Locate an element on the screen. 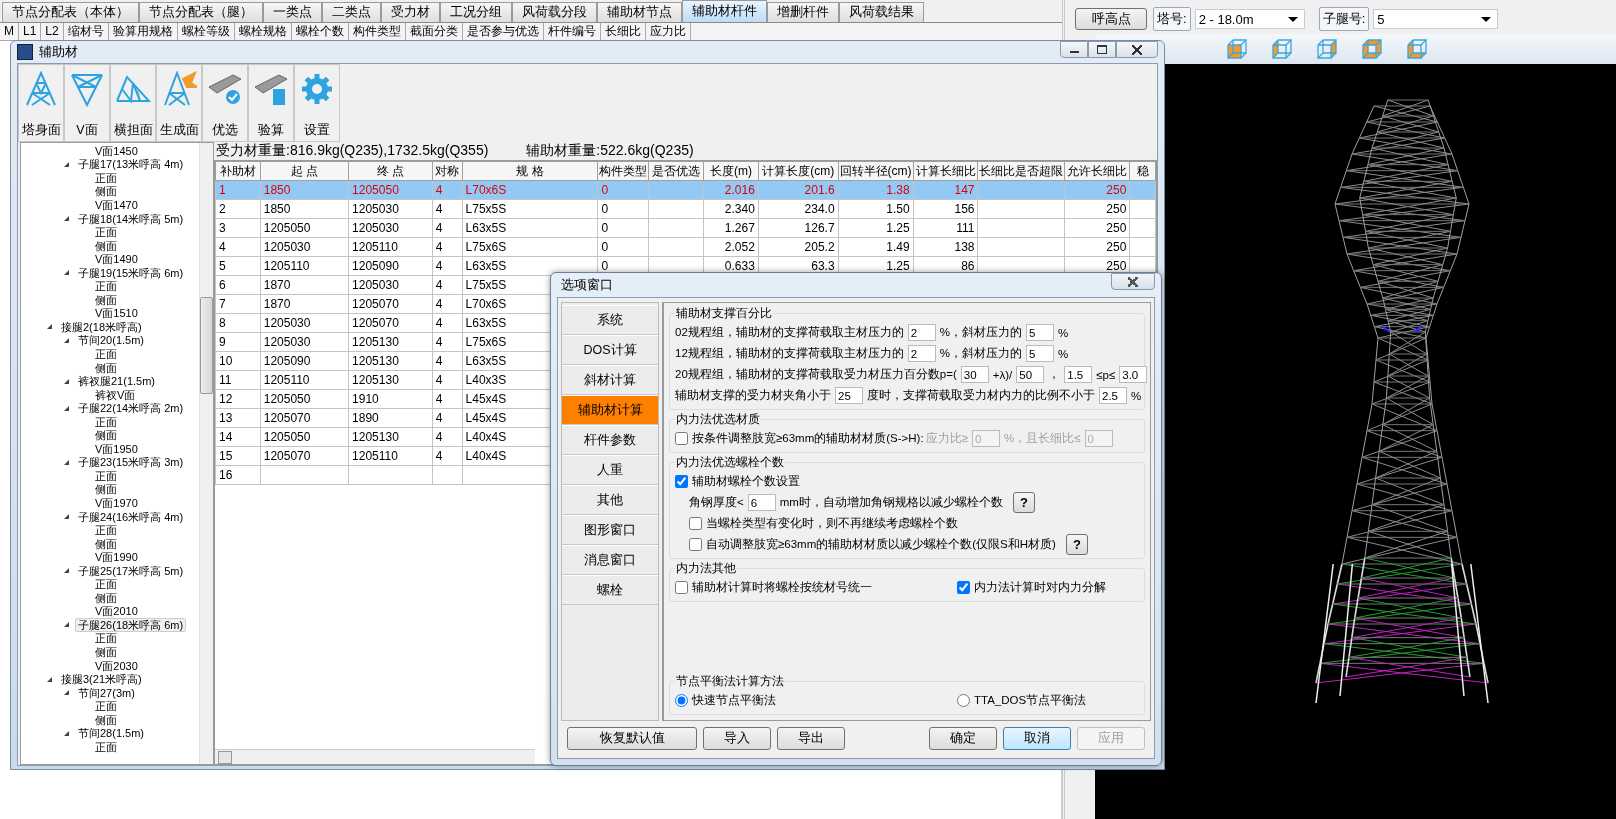 This screenshot has width=1616, height=819. tab: 辅助材杆件 is located at coordinates (724, 11).